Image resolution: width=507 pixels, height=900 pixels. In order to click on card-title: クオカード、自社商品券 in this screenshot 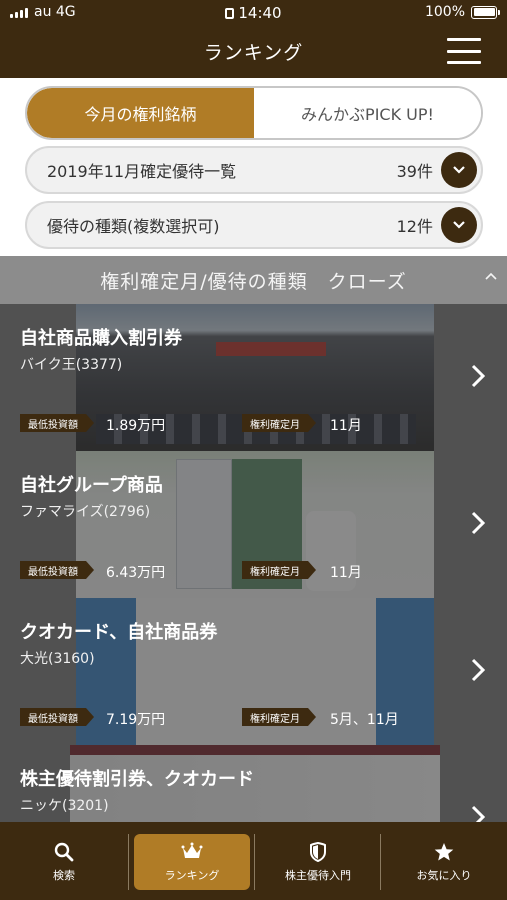, I will do `click(119, 632)`.